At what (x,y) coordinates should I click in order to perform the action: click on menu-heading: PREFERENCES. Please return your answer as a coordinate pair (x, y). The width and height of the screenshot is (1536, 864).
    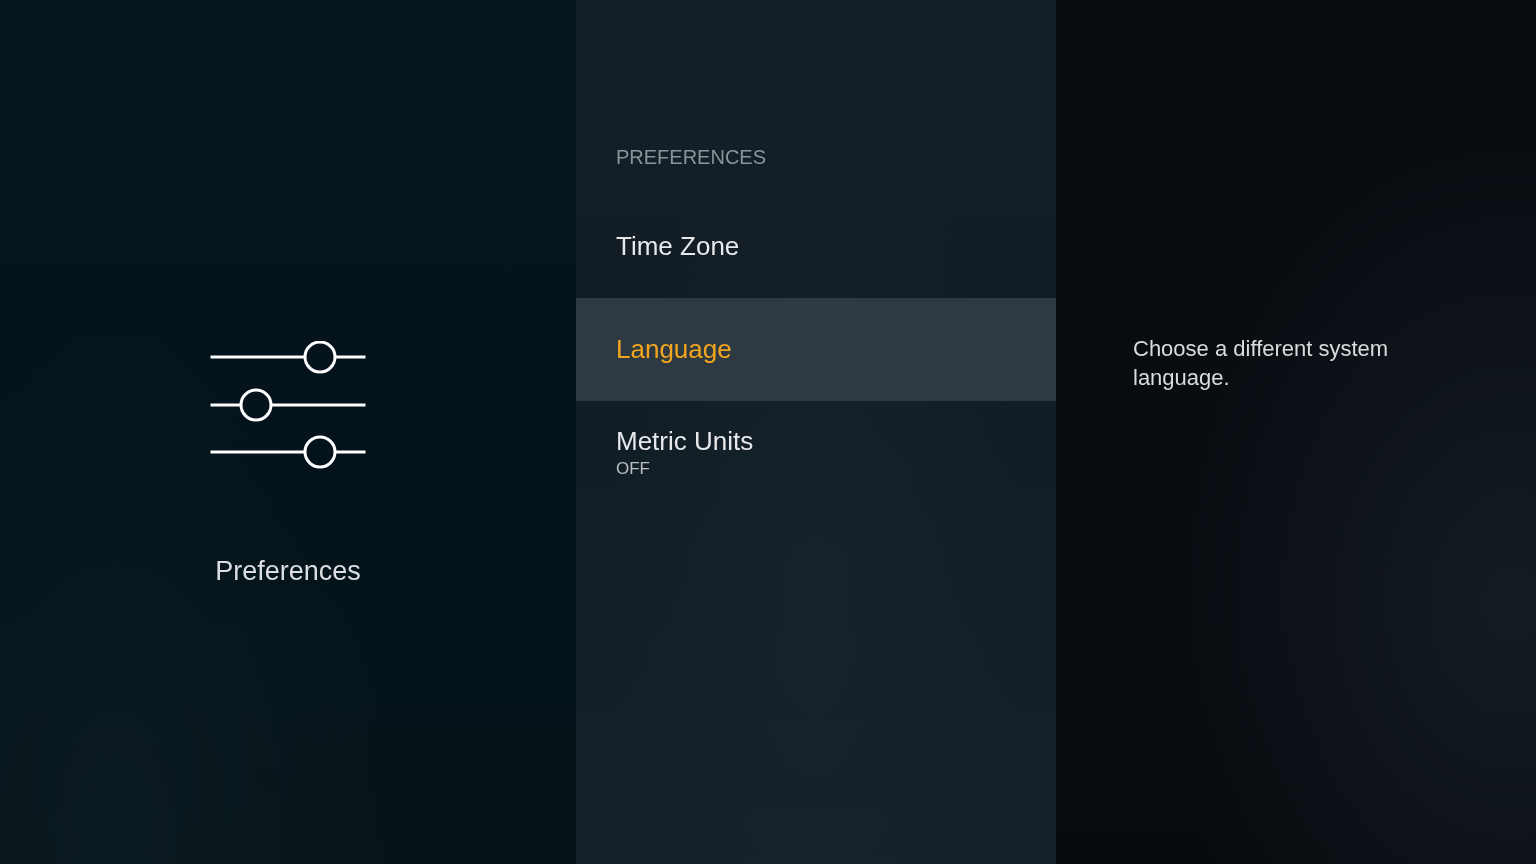
    Looking at the image, I should click on (691, 157).